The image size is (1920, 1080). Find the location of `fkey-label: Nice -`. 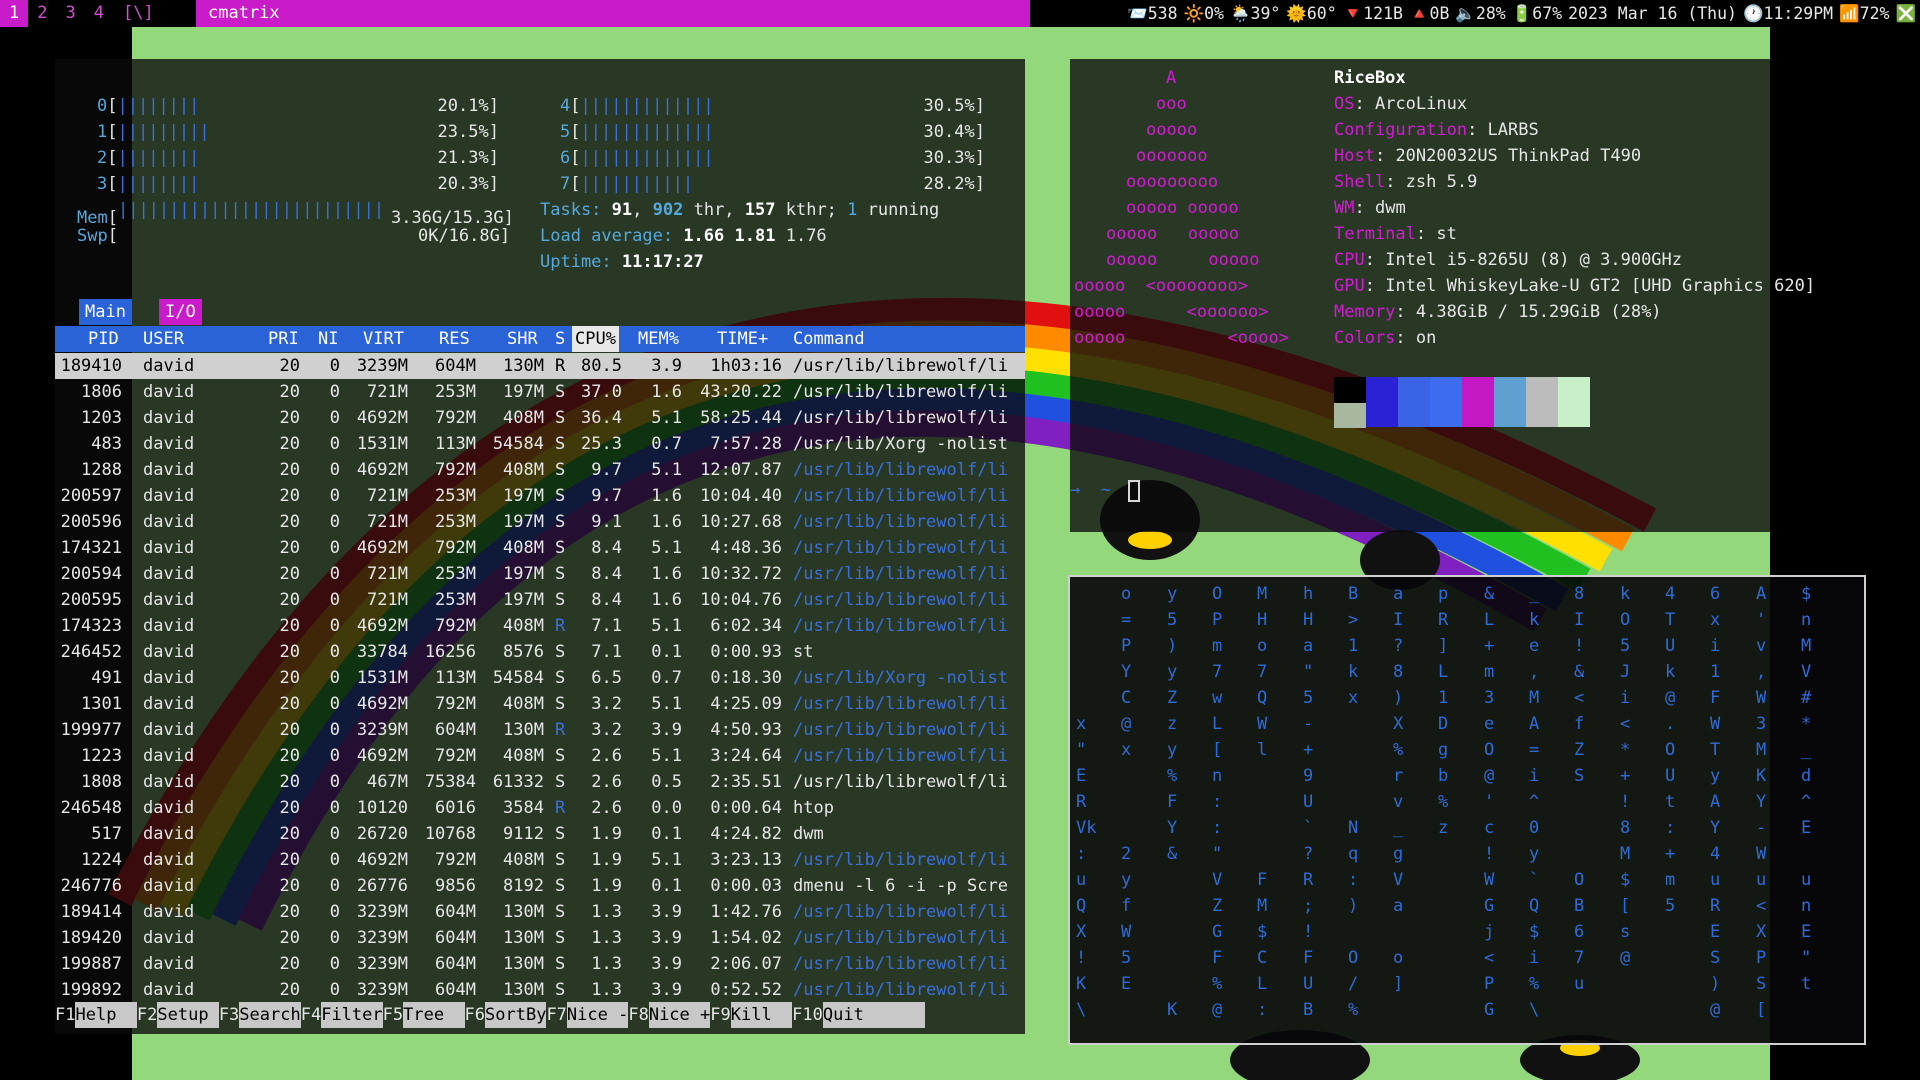

fkey-label: Nice - is located at coordinates (597, 1015).